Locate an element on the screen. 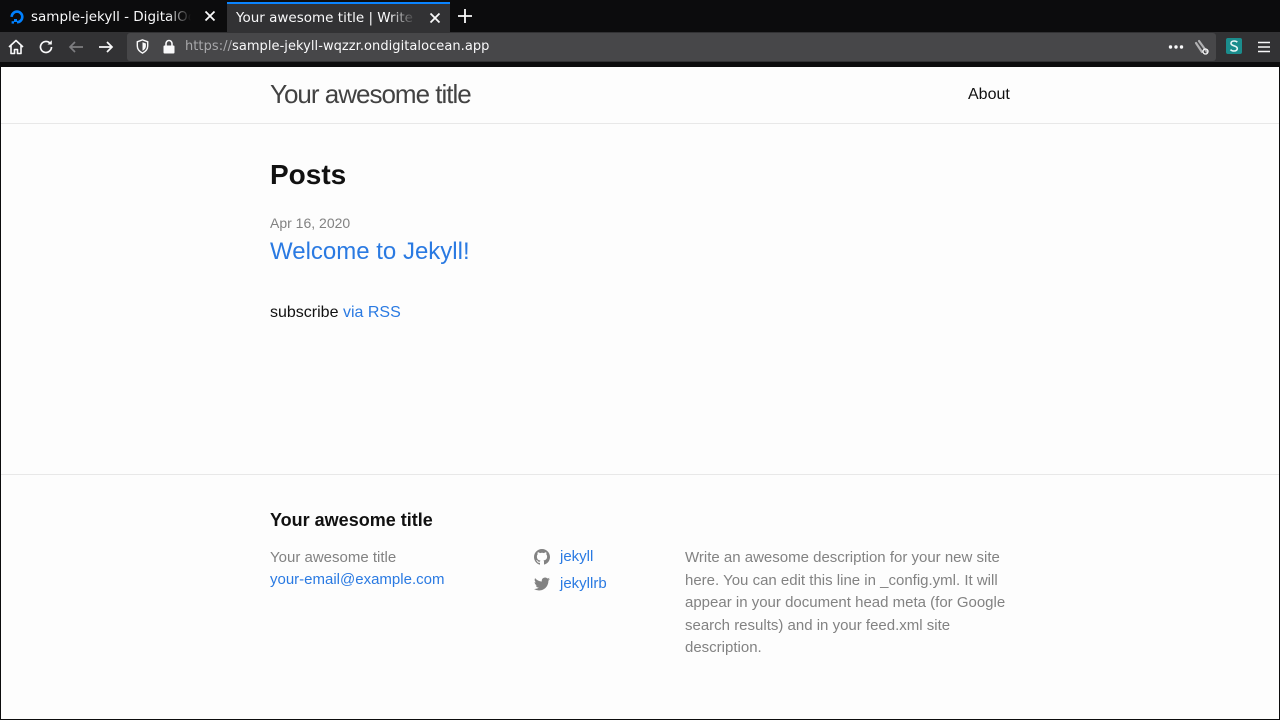 Image resolution: width=1280 pixels, height=720 pixels. subscribe-line: subscribe via RSS is located at coordinates (335, 313).